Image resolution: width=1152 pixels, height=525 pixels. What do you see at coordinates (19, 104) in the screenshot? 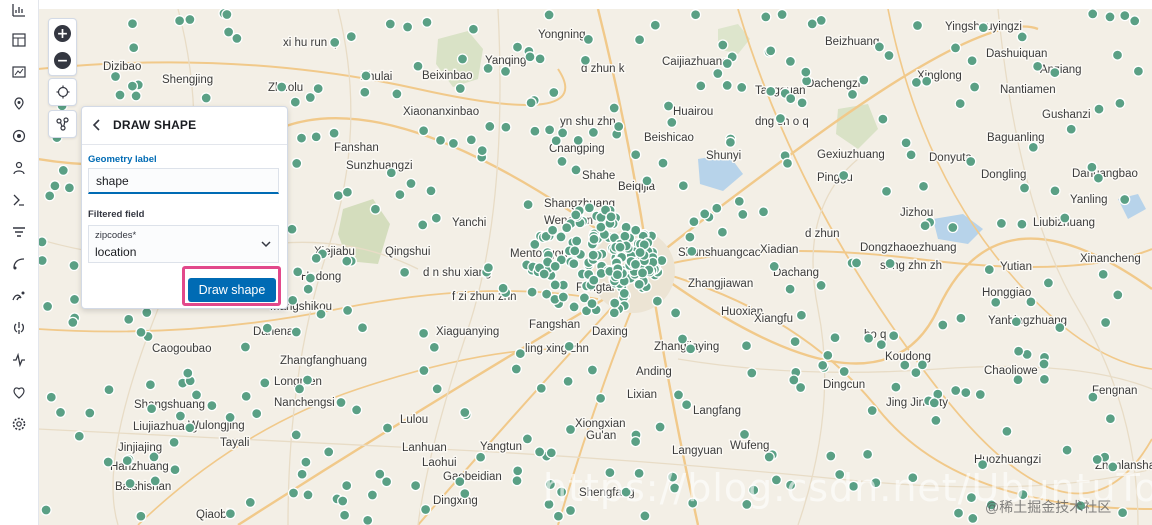
I see `maps-icon` at bounding box center [19, 104].